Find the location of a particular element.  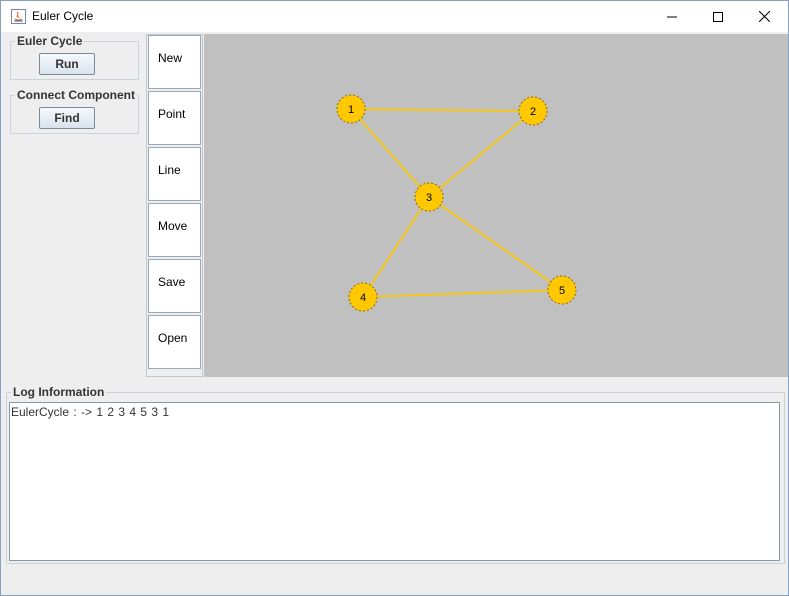

node-5: 5 is located at coordinates (562, 290).